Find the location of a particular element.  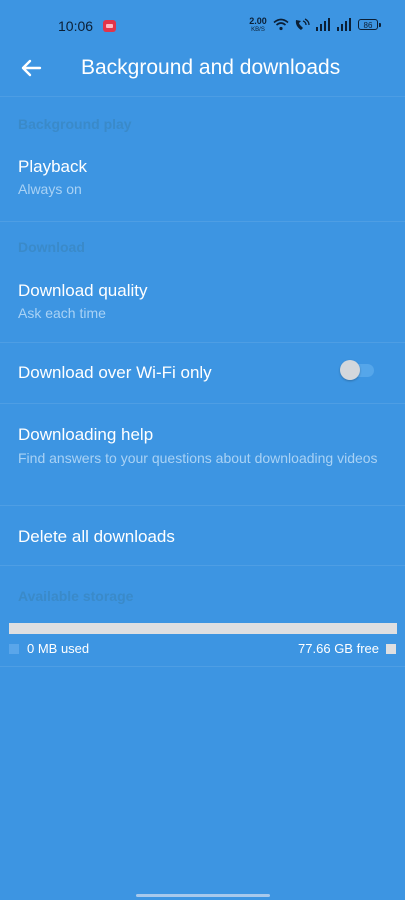

status-bar: 10:06 2.00 KB/S 86 is located at coordinates (202, 20).